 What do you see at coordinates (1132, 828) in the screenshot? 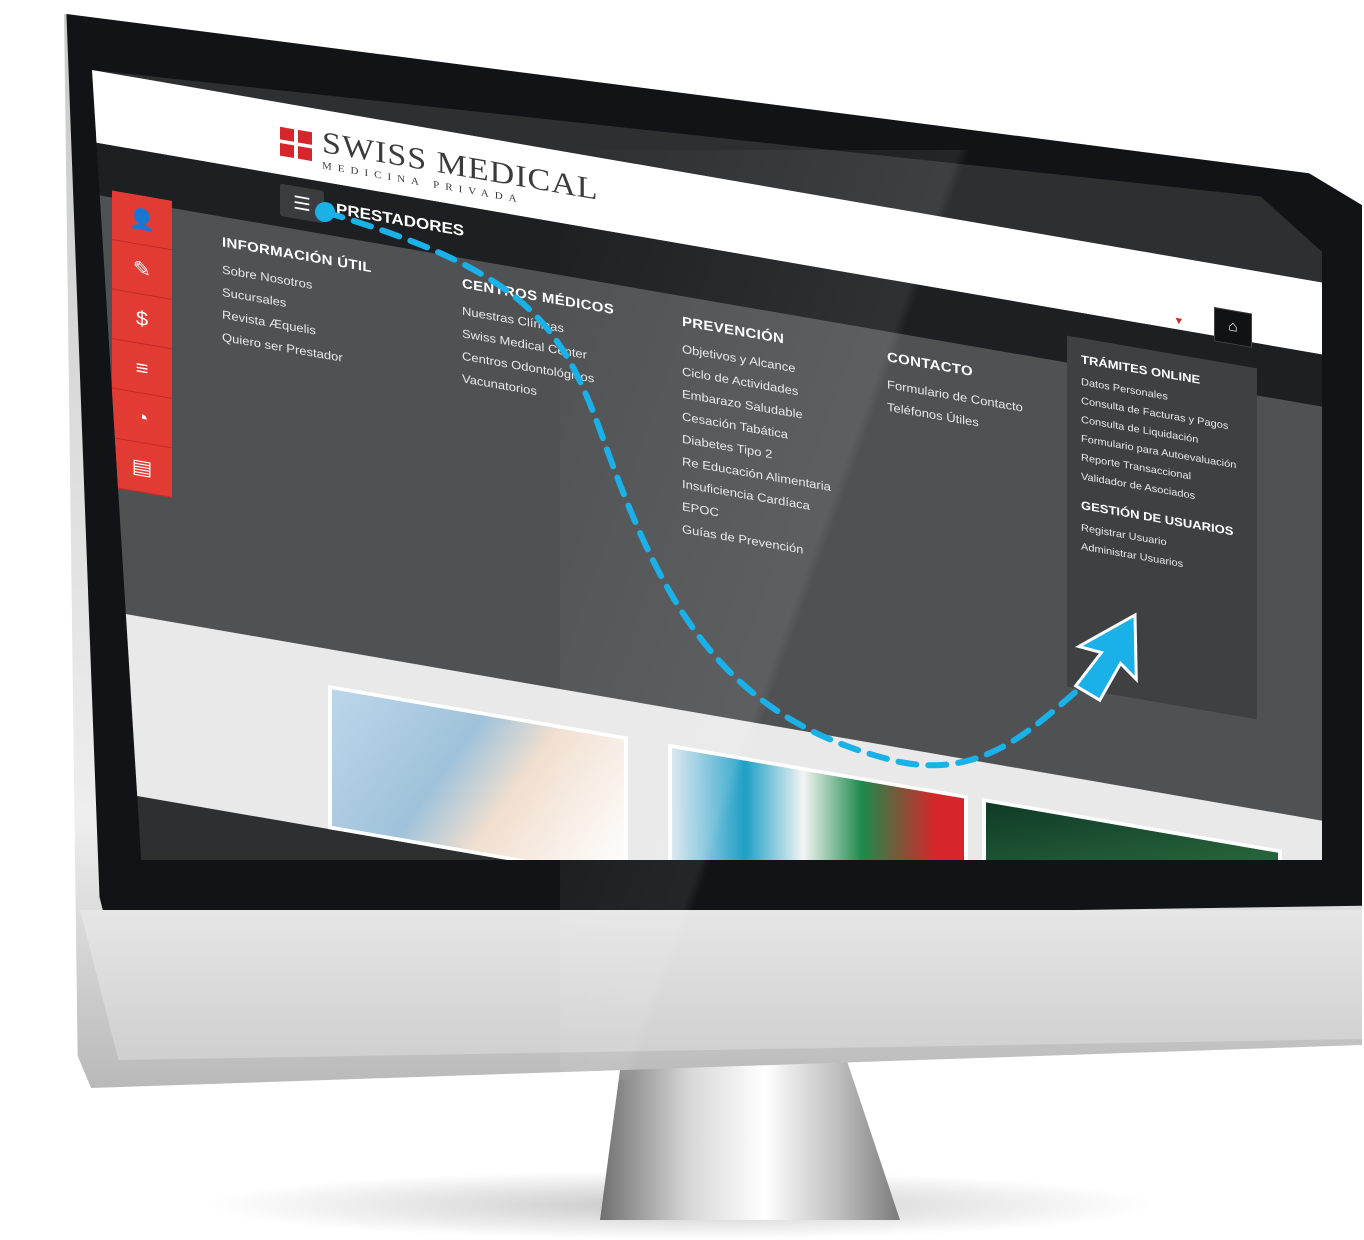
I see `thumbnail-magazine-image` at bounding box center [1132, 828].